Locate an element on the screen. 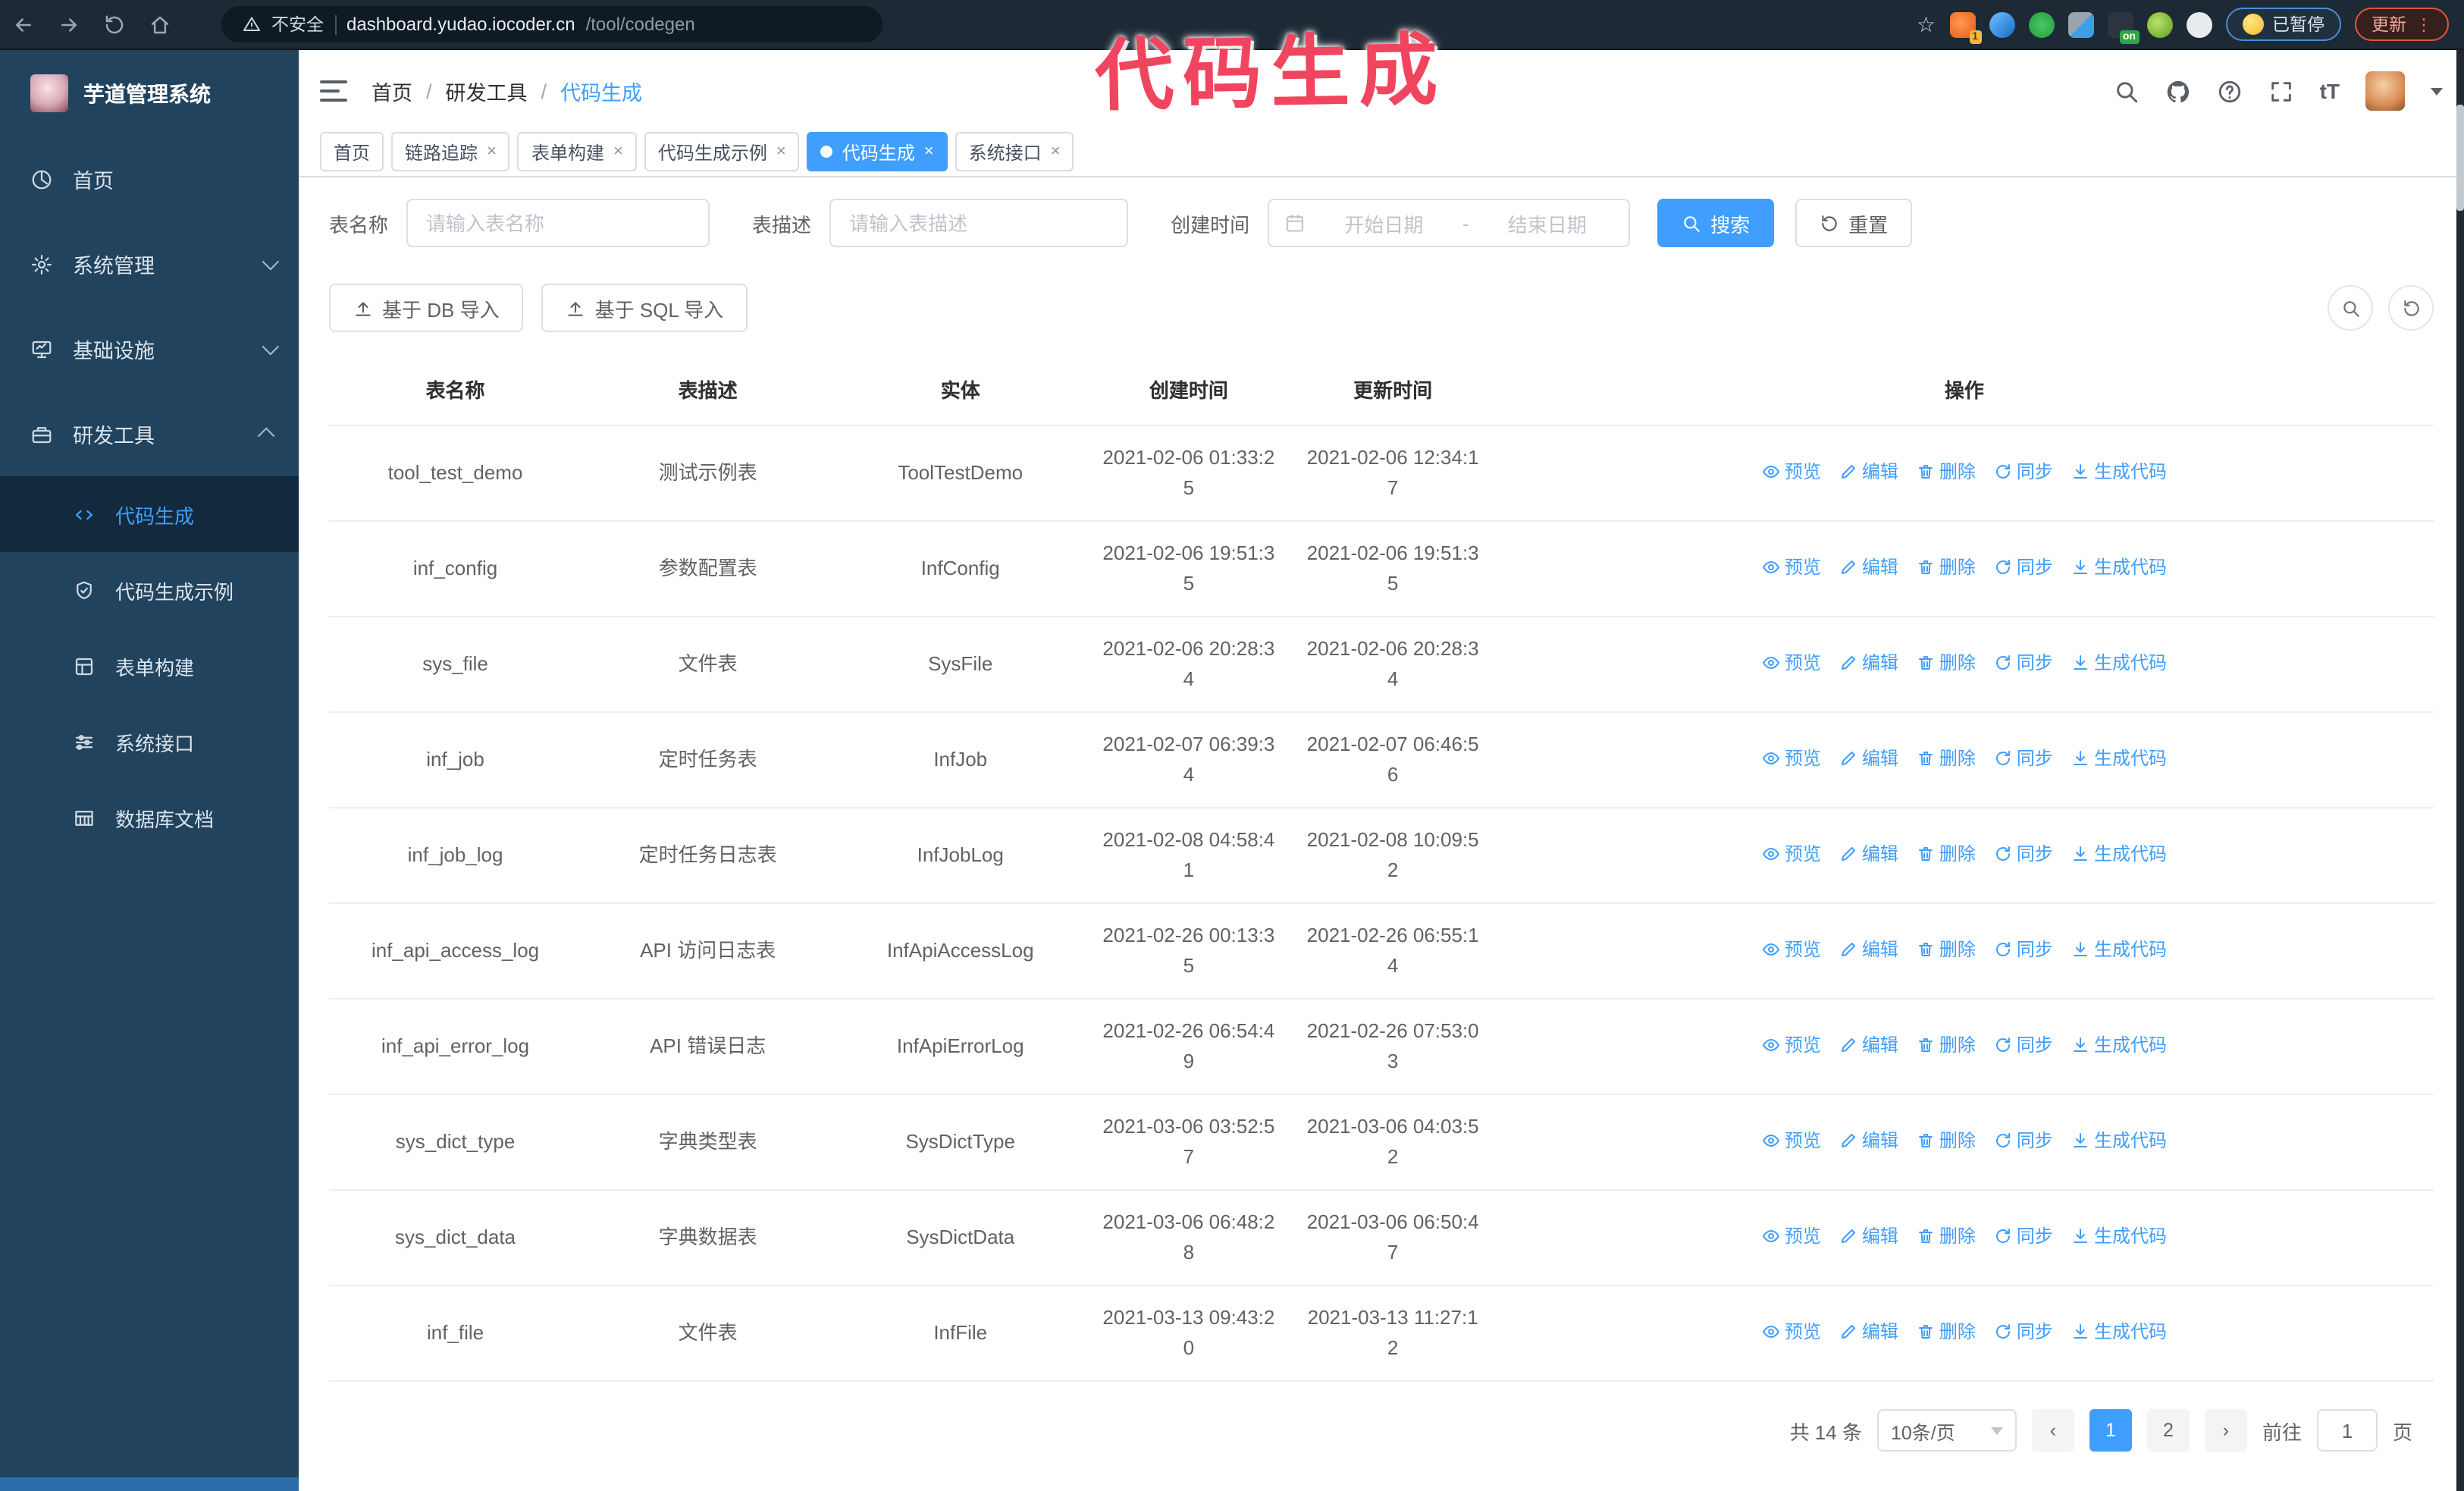 The image size is (2464, 1491). reset-button: 重置 is located at coordinates (1854, 223).